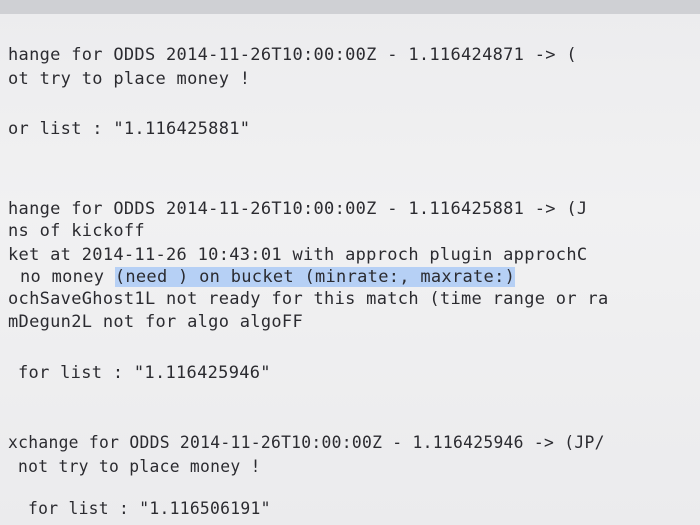 The image size is (700, 525). I want to click on selected-text: (need ) on bucket (minrate:, maxrate:), so click(315, 277).